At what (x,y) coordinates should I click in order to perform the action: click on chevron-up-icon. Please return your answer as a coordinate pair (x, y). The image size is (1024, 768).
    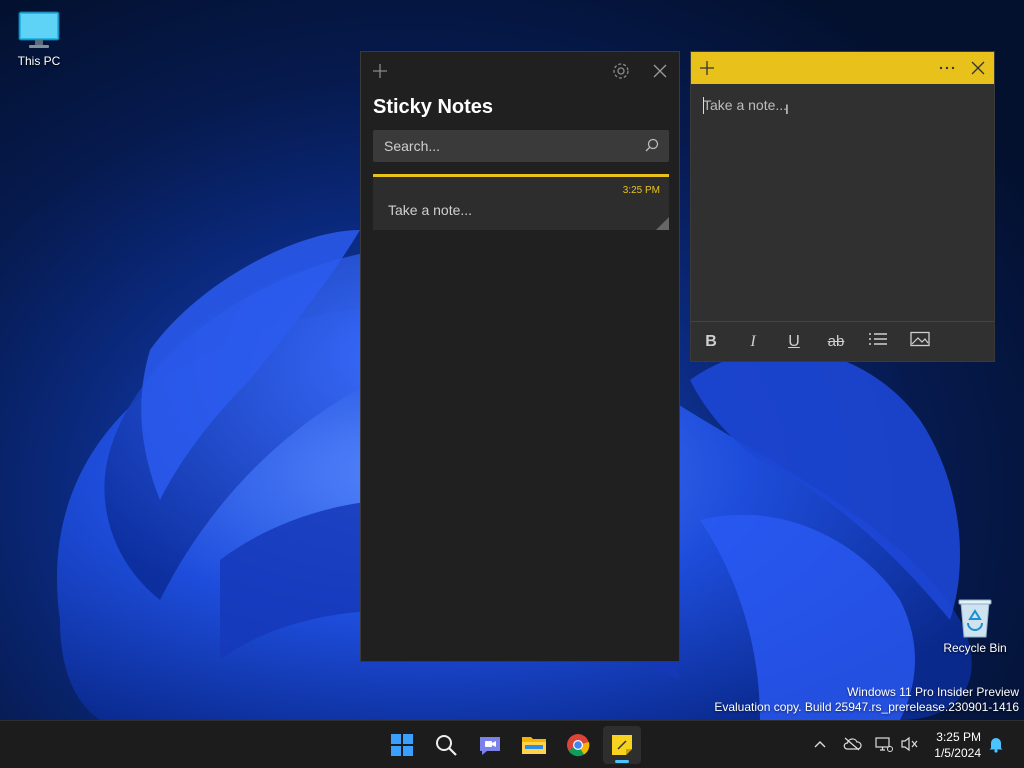
    Looking at the image, I should click on (820, 744).